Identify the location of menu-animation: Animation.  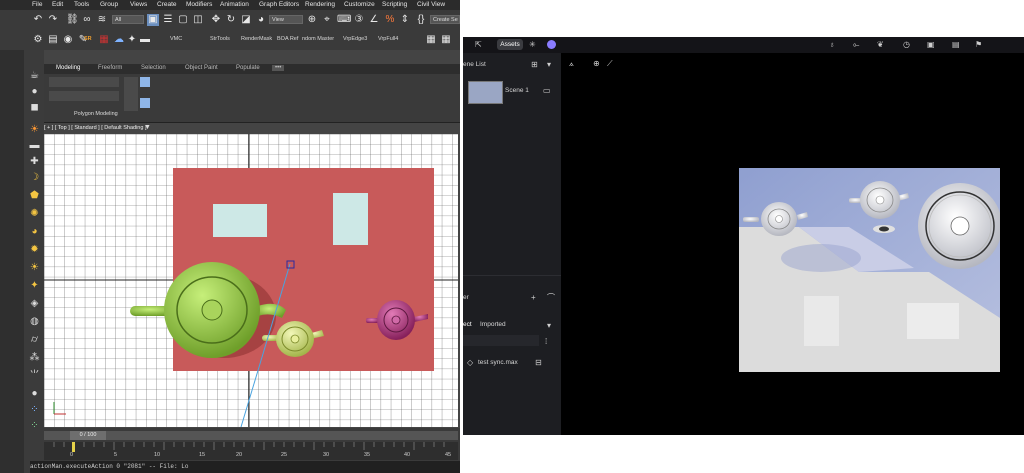
(234, 4).